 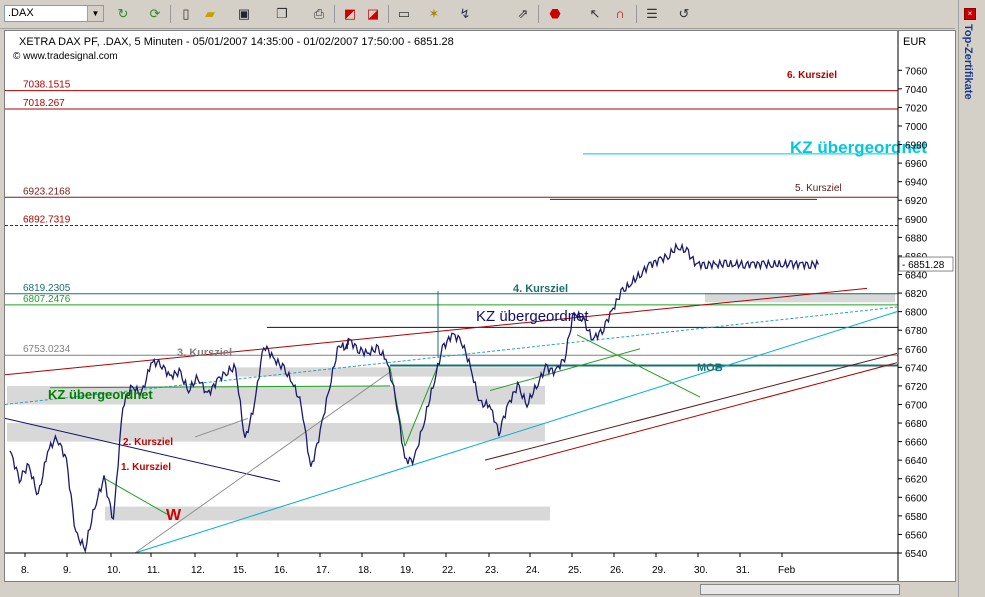 What do you see at coordinates (916, 424) in the screenshot?
I see `y-tick-label: 6680` at bounding box center [916, 424].